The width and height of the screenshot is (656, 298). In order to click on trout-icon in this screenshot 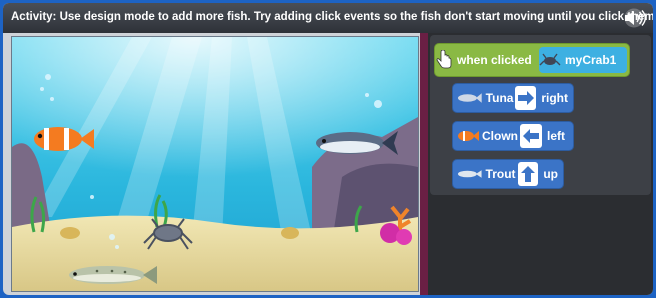, I will do `click(469, 174)`.